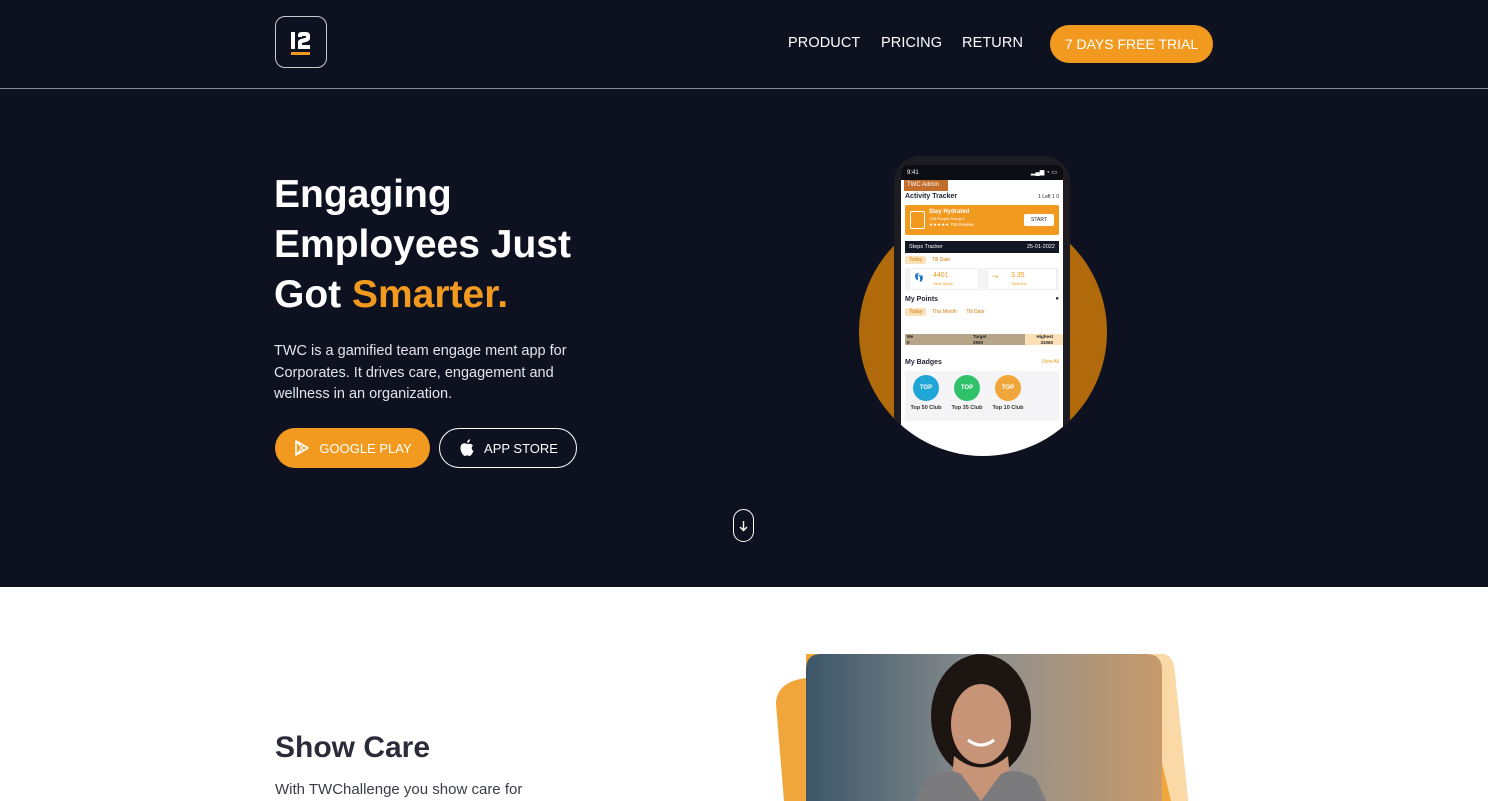 Image resolution: width=1488 pixels, height=801 pixels. Describe the element at coordinates (982, 260) in the screenshot. I see `steps-tabs: Today Till Date` at that location.